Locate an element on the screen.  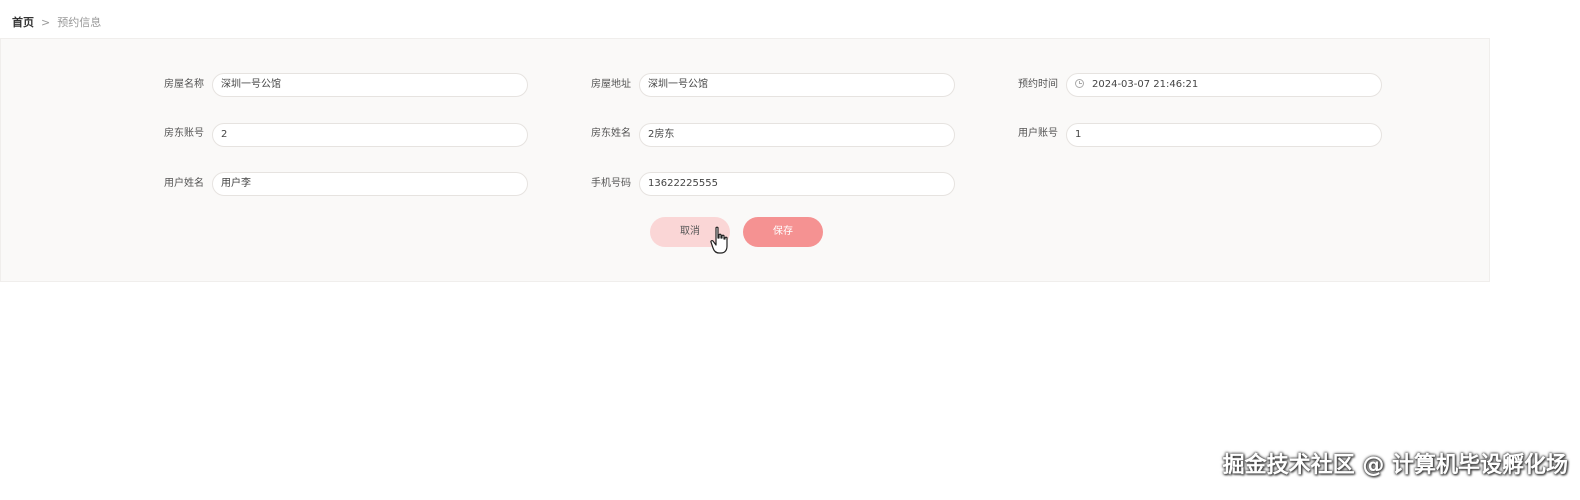
breadcrumb-current: 预约信息 is located at coordinates (79, 22).